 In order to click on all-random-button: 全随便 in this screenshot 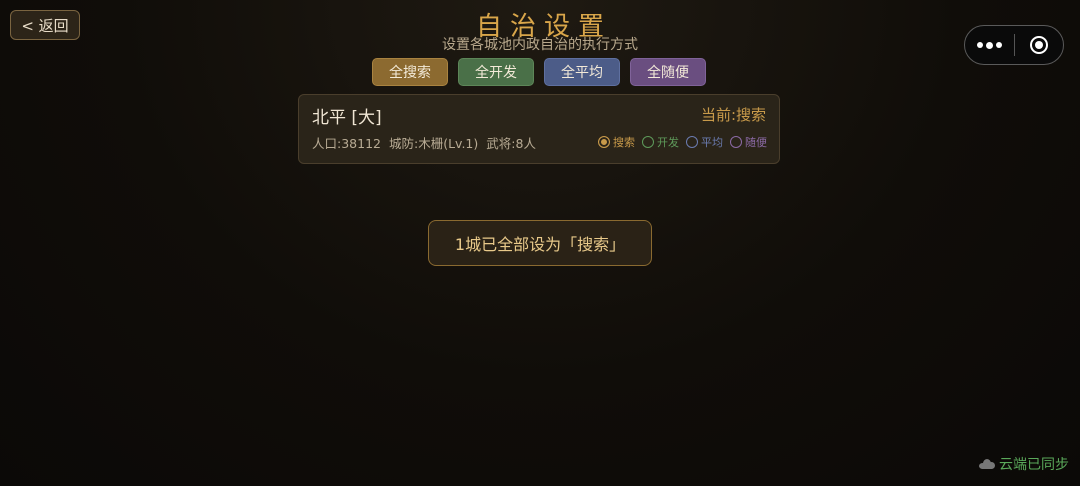, I will do `click(668, 72)`.